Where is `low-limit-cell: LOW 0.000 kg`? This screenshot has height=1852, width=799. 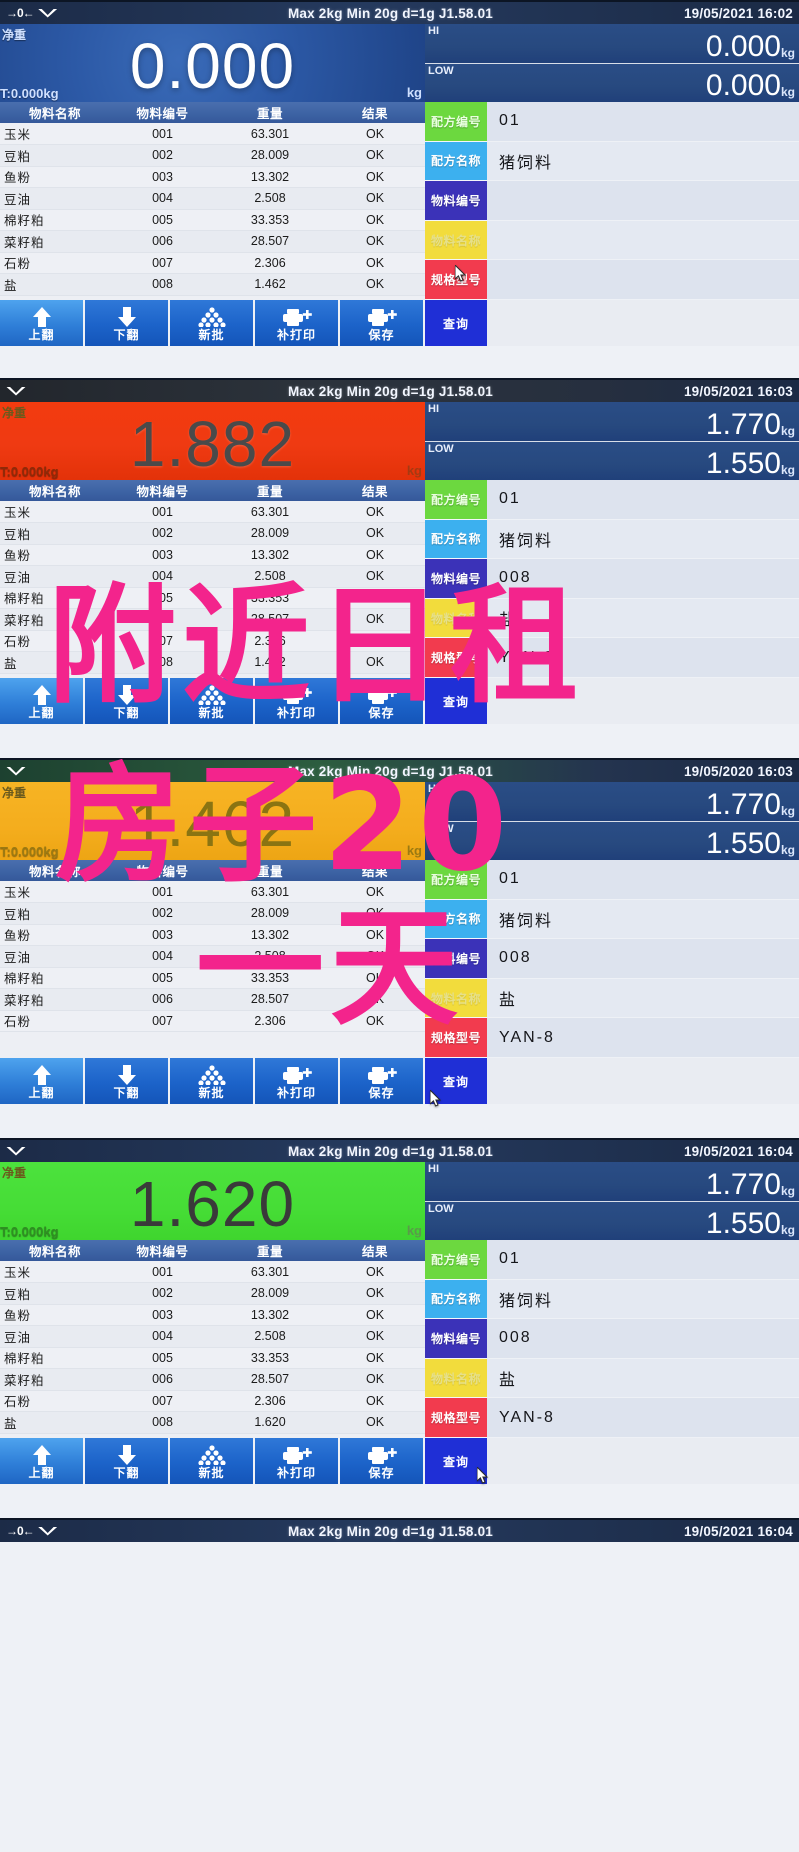
low-limit-cell: LOW 0.000 kg is located at coordinates (612, 82).